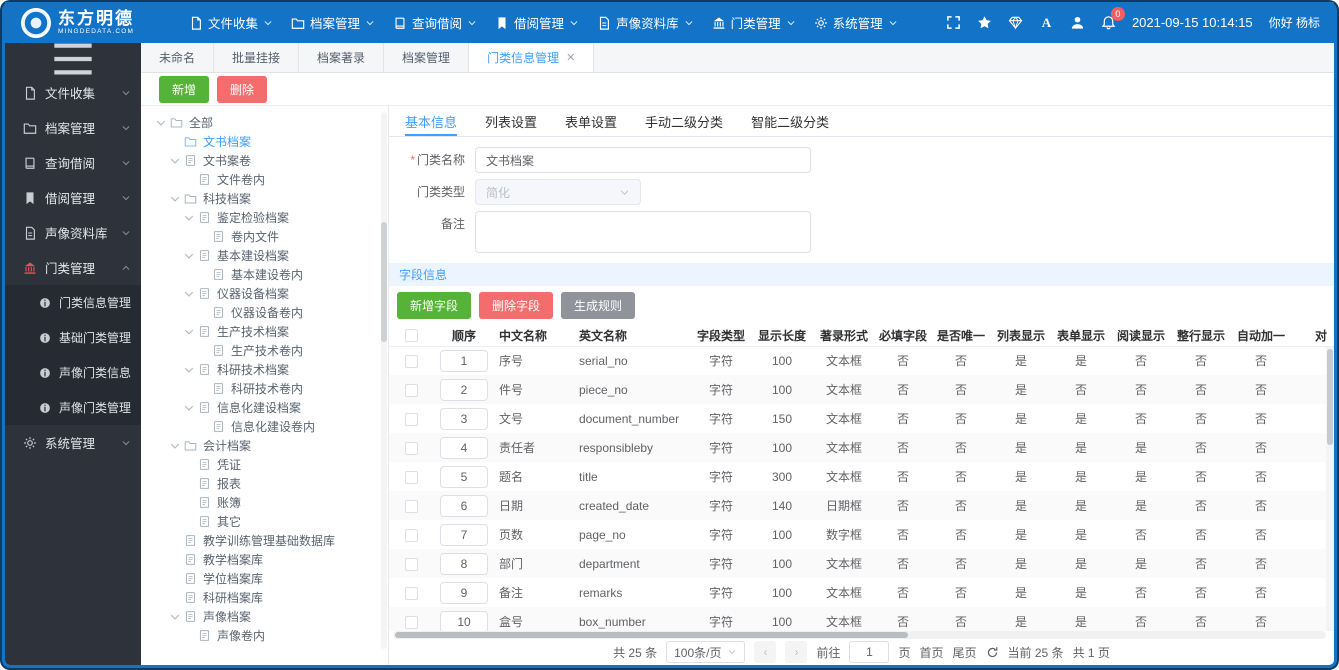  What do you see at coordinates (1046, 22) in the screenshot?
I see `font-size-icon: A` at bounding box center [1046, 22].